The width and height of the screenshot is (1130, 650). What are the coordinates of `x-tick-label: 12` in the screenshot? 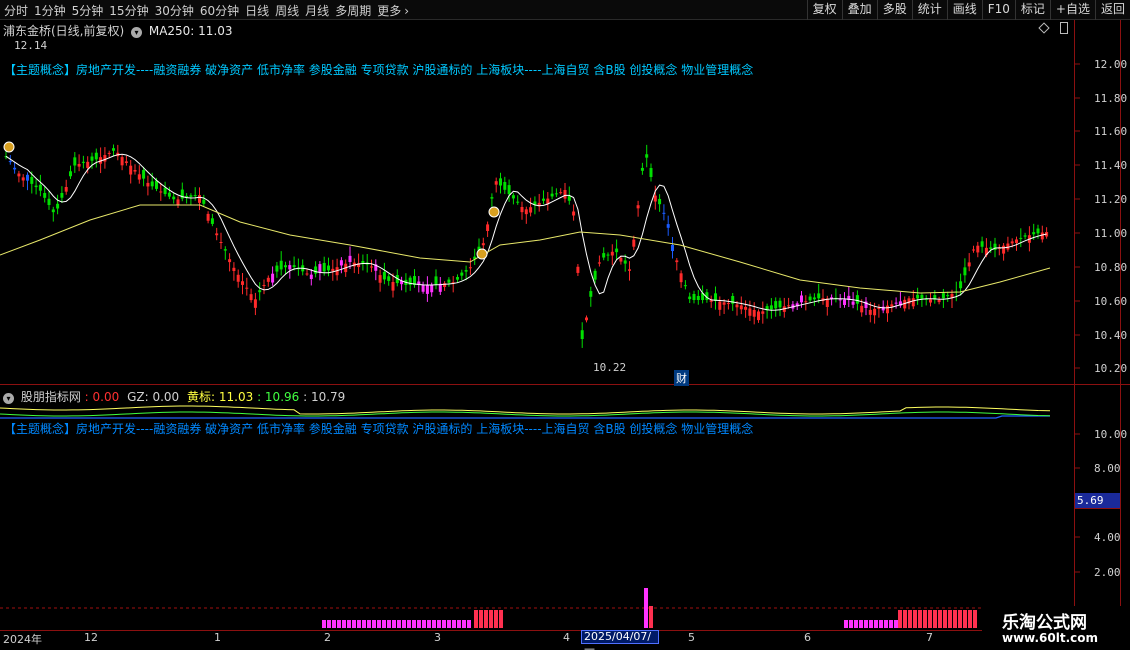 It's located at (91, 637).